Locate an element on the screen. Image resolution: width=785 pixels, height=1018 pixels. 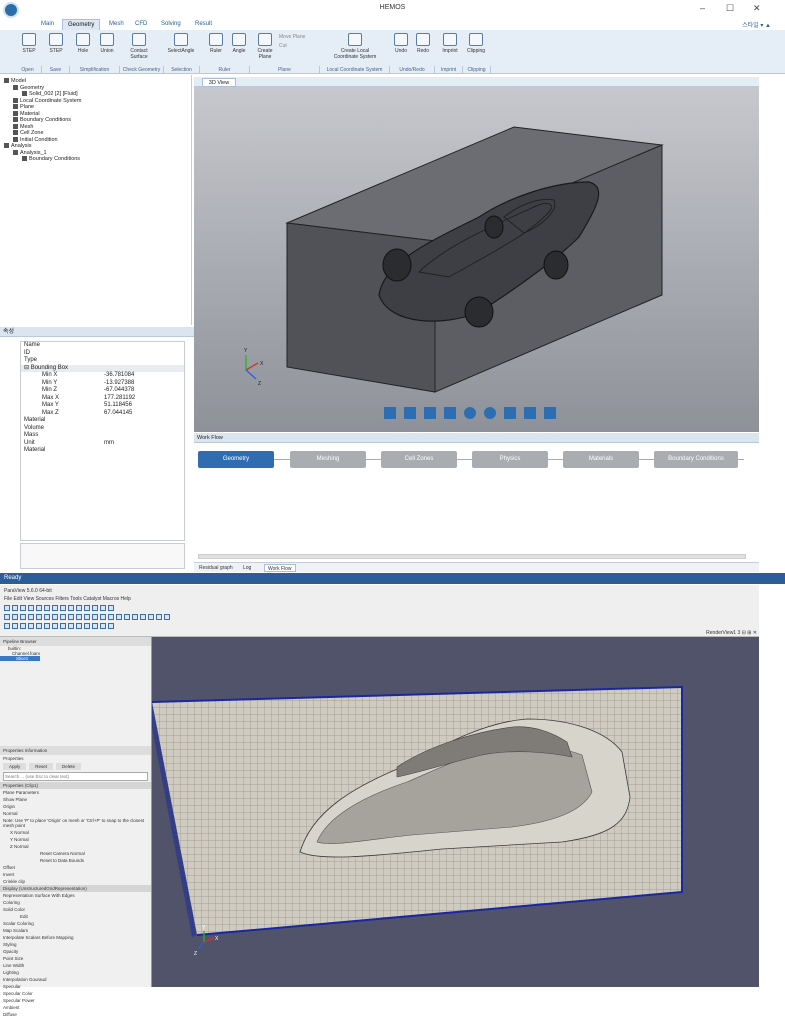
origin-field: Origin is located at coordinates (75, 806).